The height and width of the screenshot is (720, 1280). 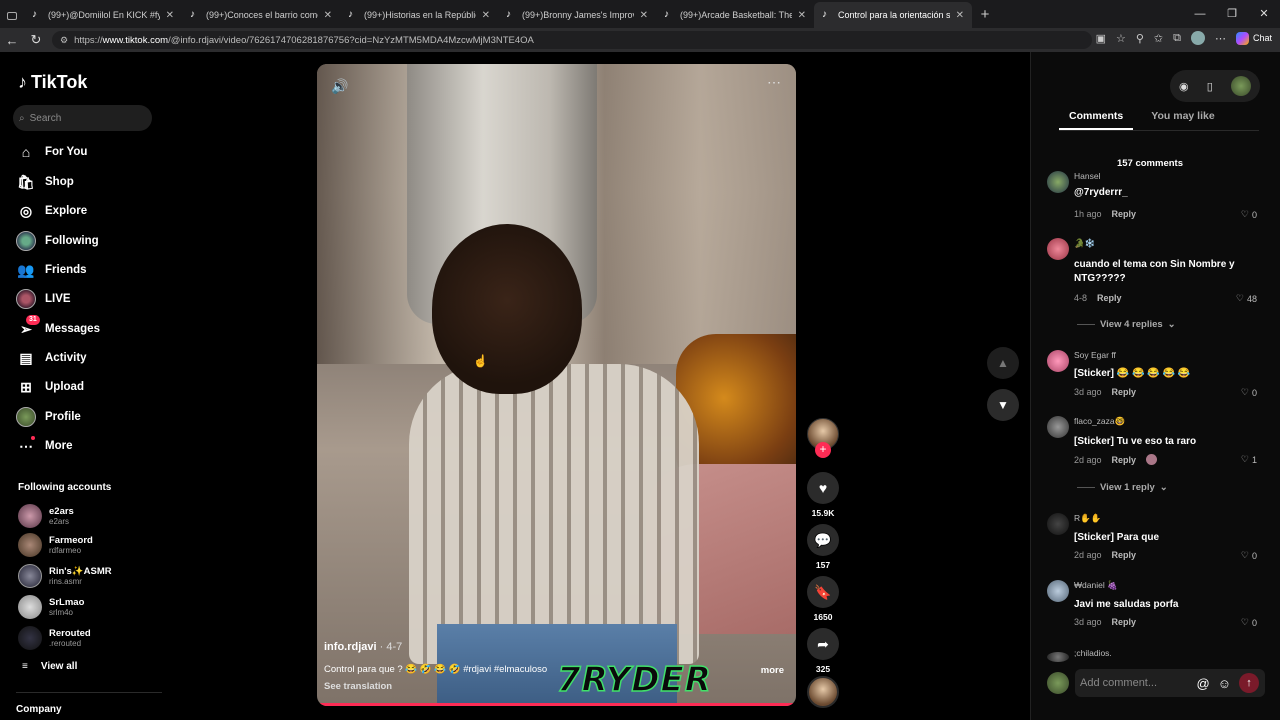 What do you see at coordinates (1253, 38) in the screenshot?
I see `copilot-chat-button: Chat` at bounding box center [1253, 38].